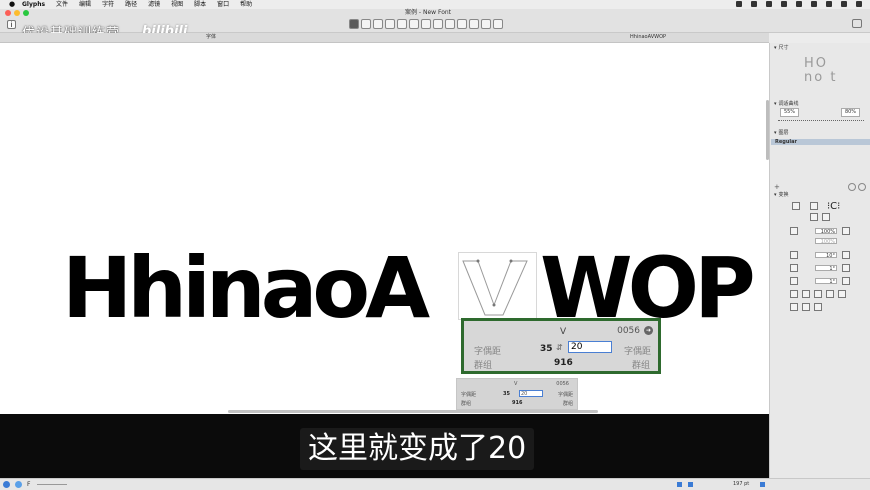 This screenshot has width=870, height=490. I want to click on boolean-union-icon, so click(794, 307).